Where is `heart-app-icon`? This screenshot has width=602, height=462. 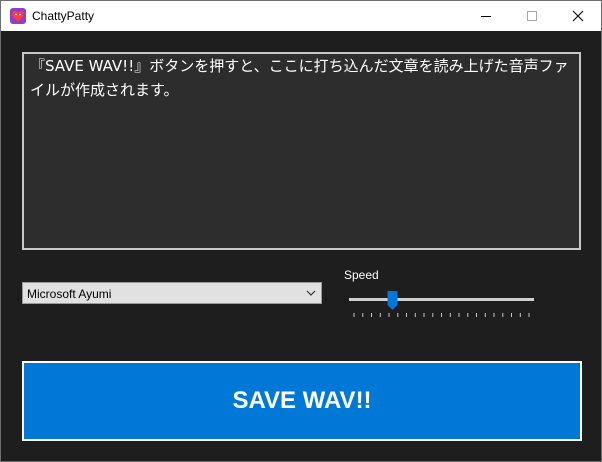
heart-app-icon is located at coordinates (18, 16).